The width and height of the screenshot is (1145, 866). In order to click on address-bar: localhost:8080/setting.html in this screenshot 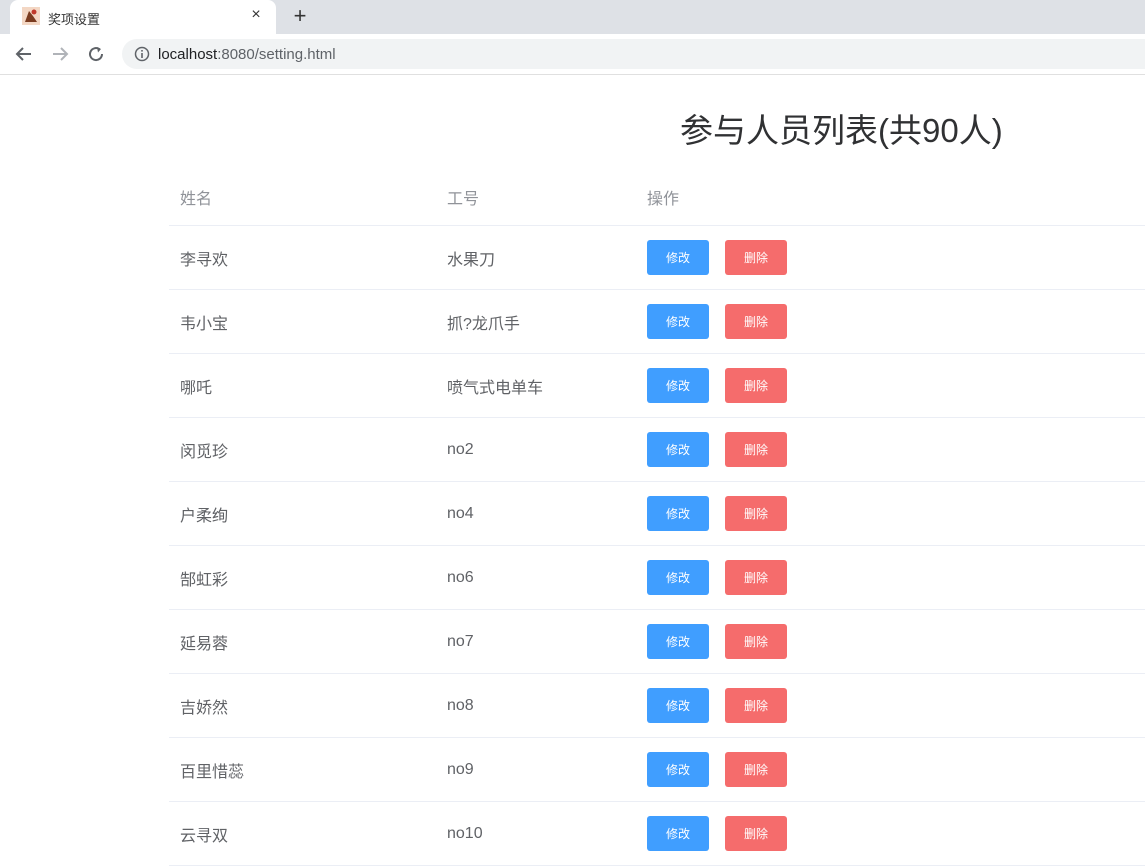, I will do `click(633, 54)`.